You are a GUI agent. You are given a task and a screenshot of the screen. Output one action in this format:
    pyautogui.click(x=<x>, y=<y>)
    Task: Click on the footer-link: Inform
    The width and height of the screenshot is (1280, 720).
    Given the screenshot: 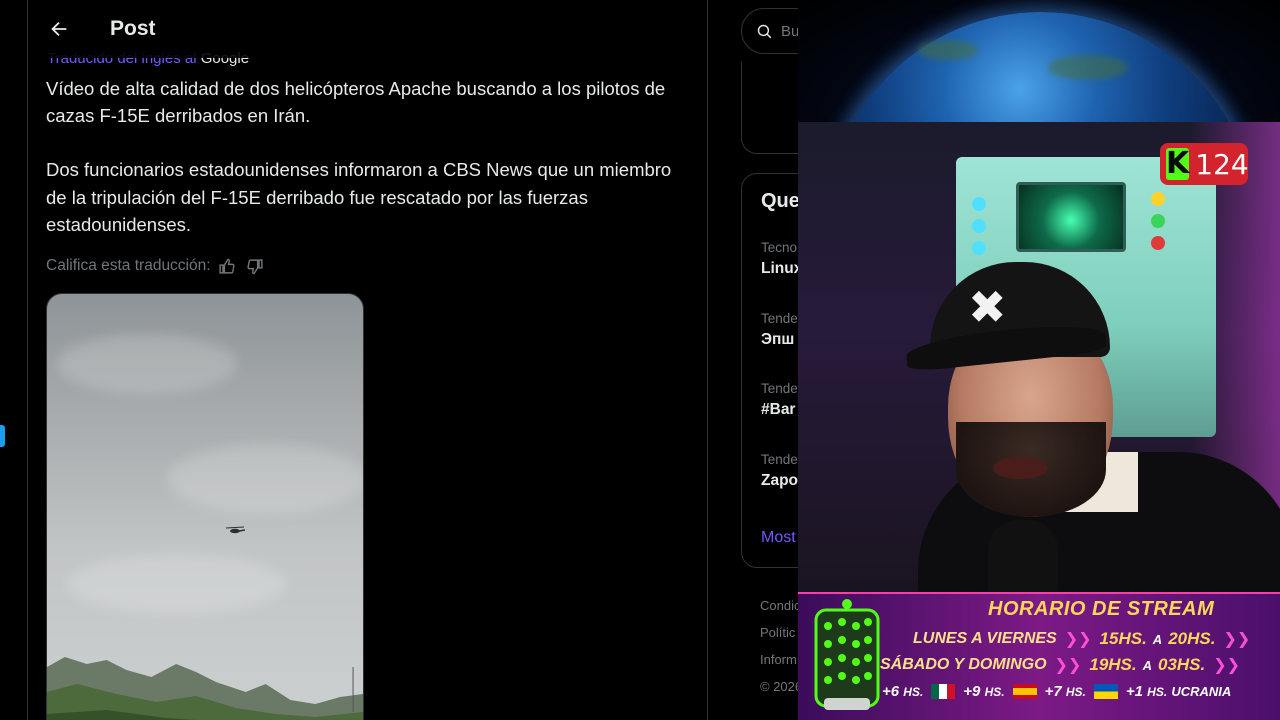 What is the action you would take?
    pyautogui.click(x=781, y=659)
    